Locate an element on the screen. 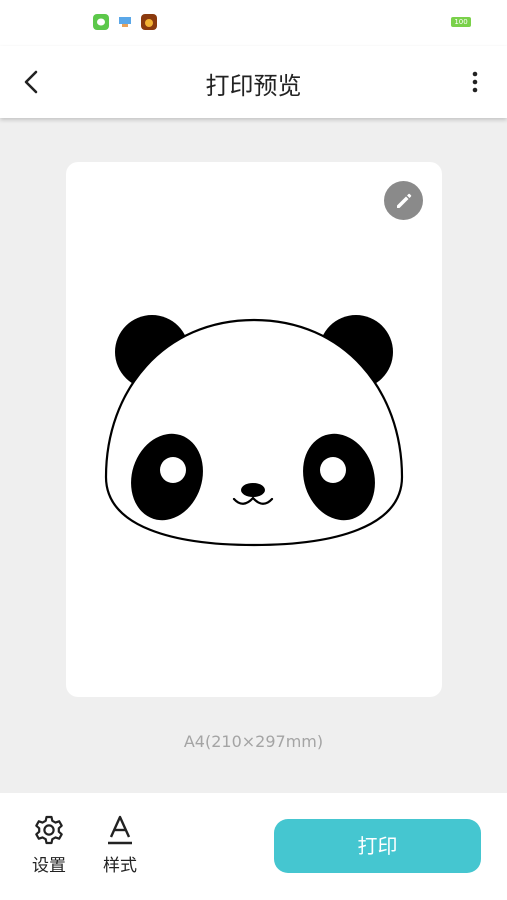 The image size is (507, 900). status-app-icons is located at coordinates (125, 22).